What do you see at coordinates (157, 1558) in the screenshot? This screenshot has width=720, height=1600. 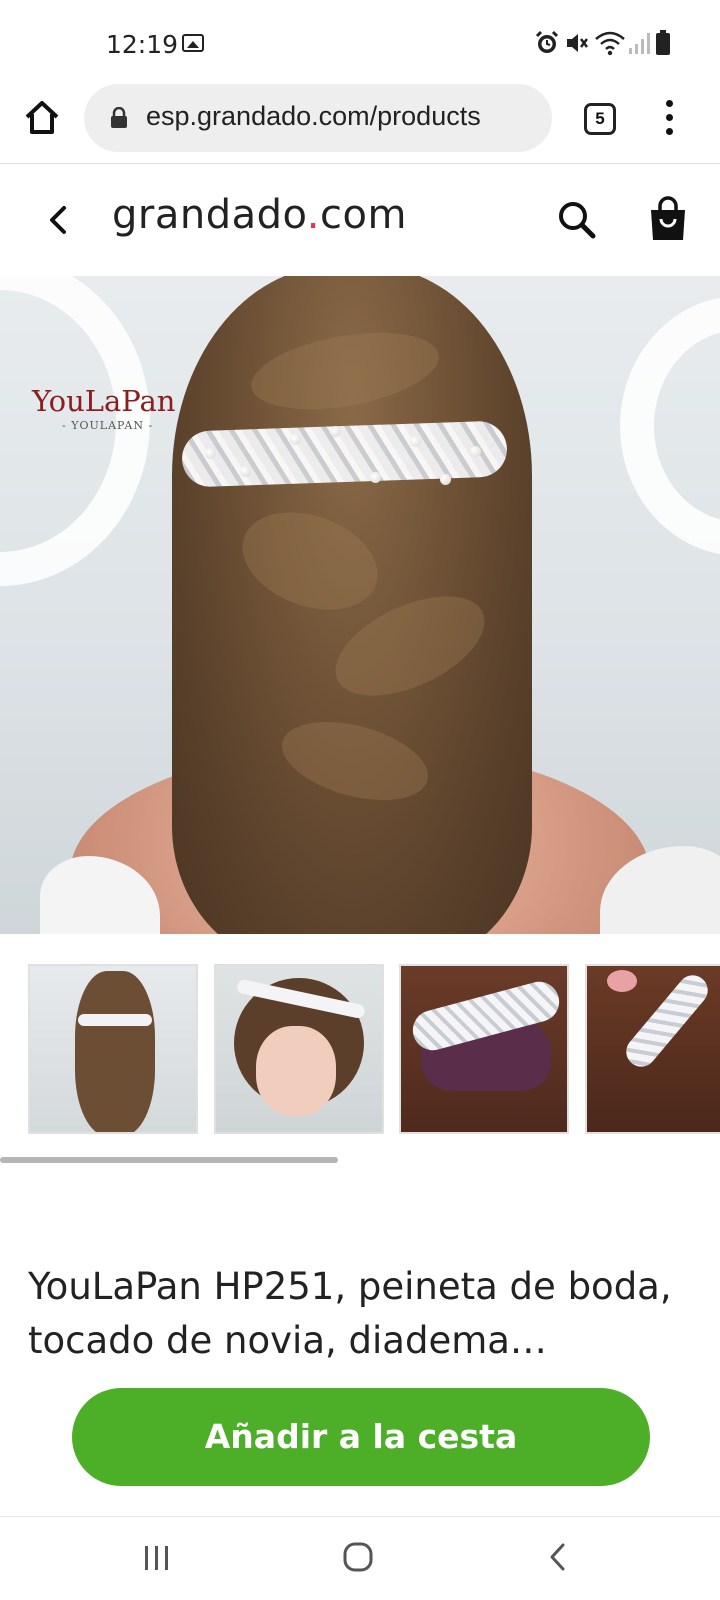 I see `recent-apps-icon` at bounding box center [157, 1558].